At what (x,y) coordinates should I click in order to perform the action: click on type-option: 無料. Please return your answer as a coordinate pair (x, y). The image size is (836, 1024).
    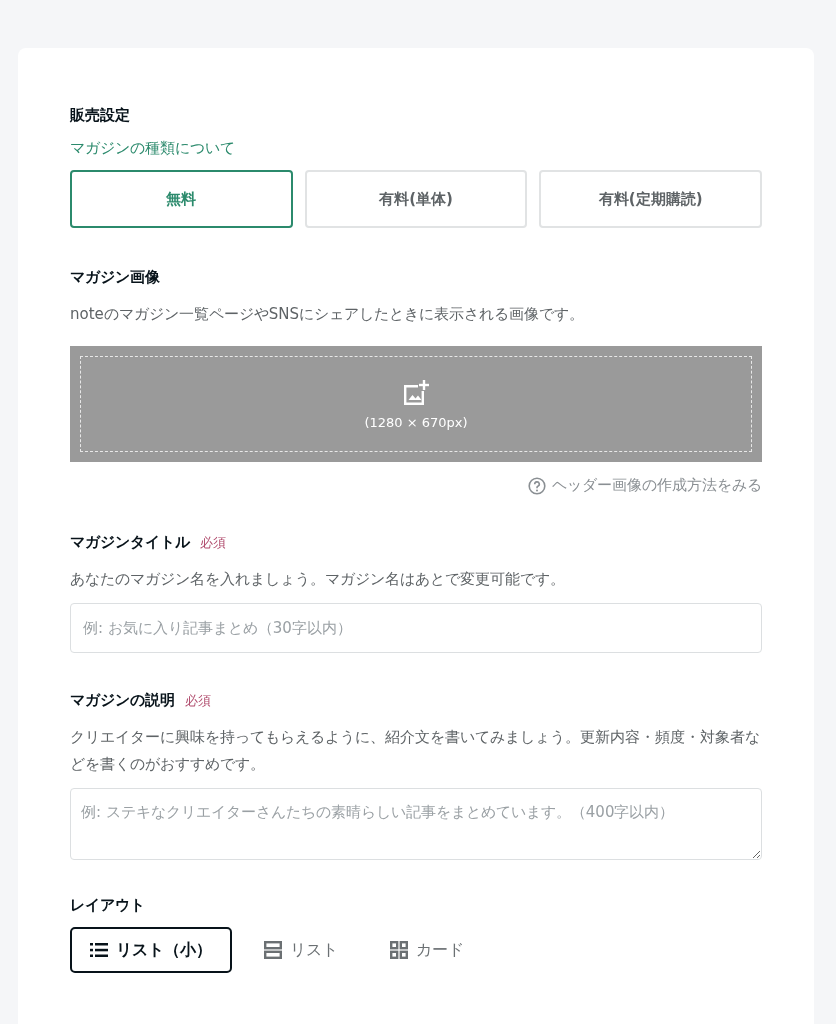
    Looking at the image, I should click on (181, 199).